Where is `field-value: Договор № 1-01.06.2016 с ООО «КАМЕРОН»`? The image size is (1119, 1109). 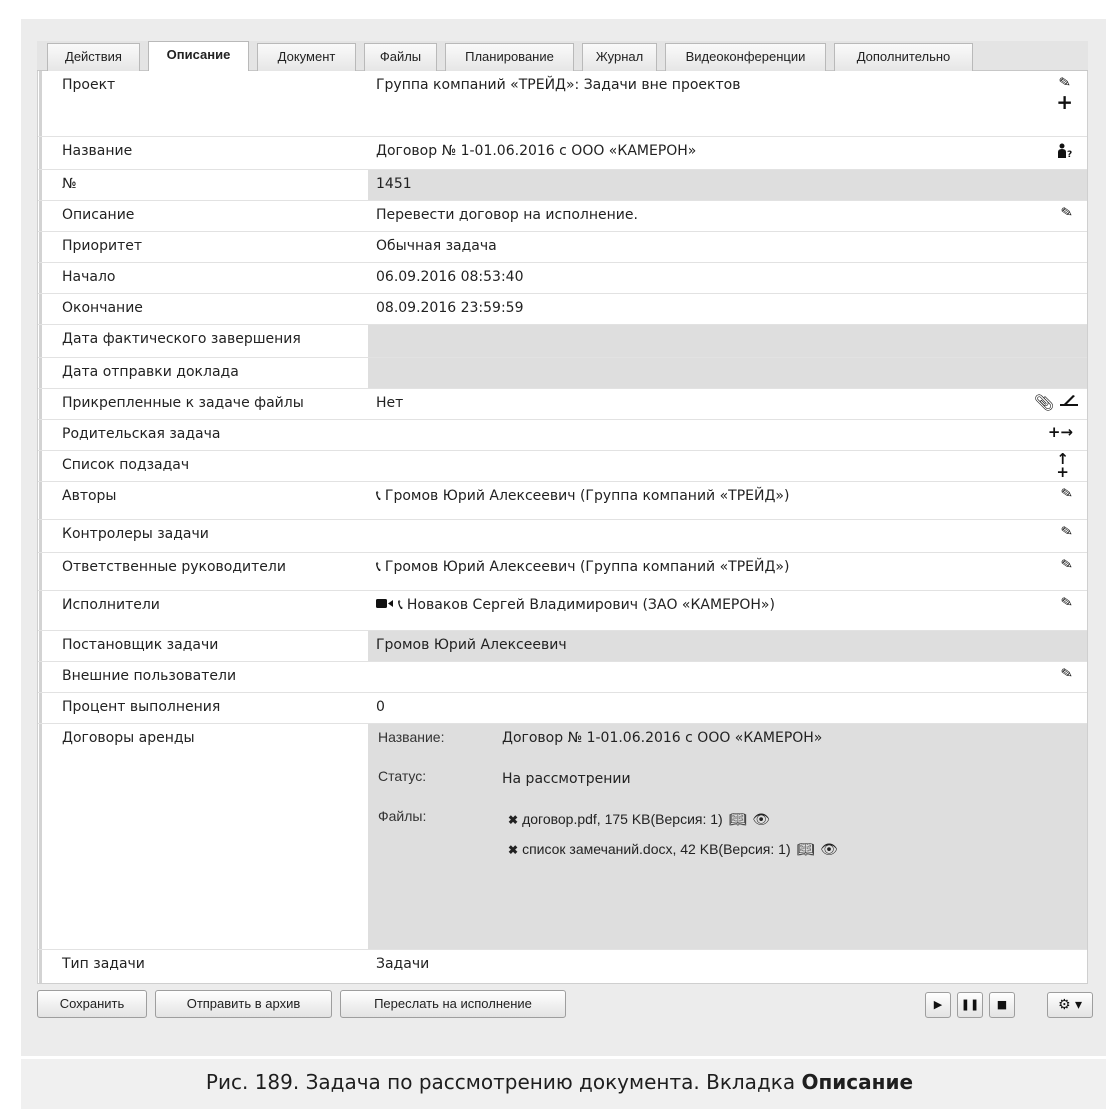
field-value: Договор № 1-01.06.2016 с ООО «КАМЕРОН» is located at coordinates (536, 151).